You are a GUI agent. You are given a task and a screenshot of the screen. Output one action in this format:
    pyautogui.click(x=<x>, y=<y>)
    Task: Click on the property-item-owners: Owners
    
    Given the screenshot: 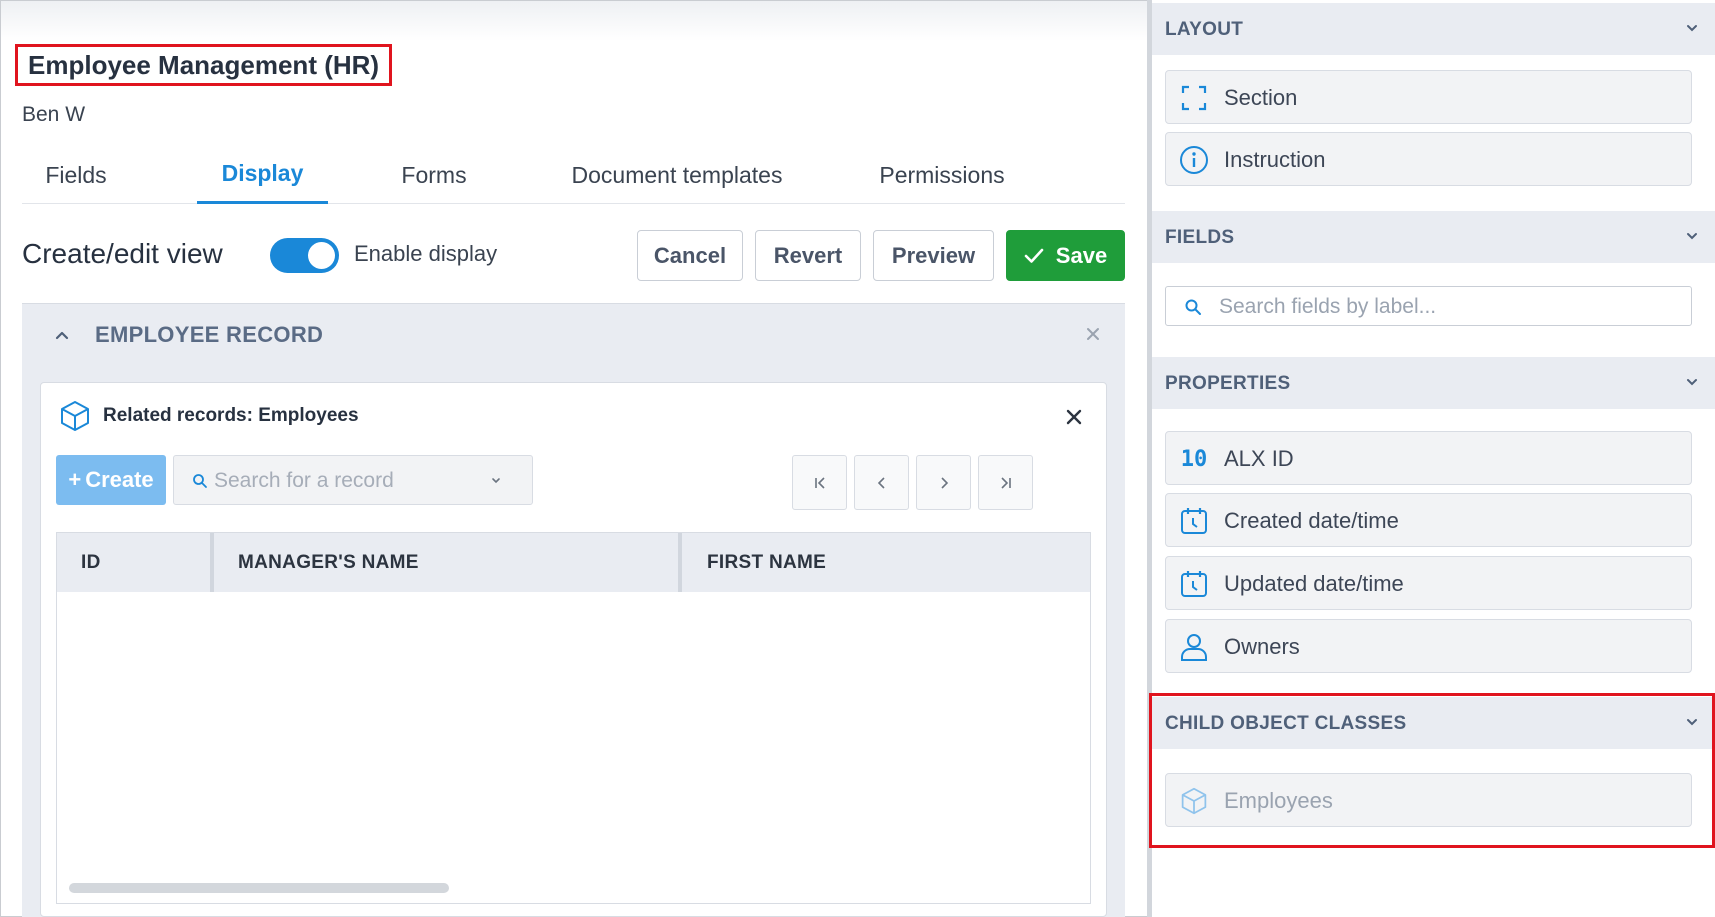 What is the action you would take?
    pyautogui.click(x=1428, y=646)
    